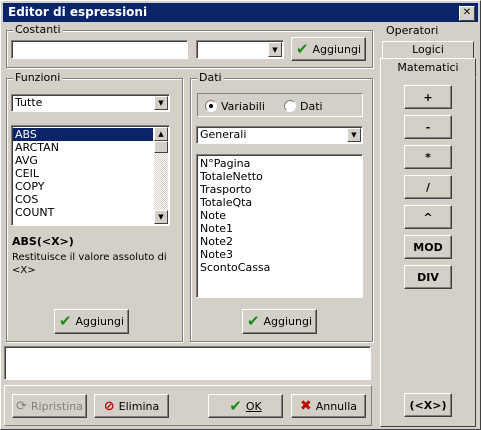 The image size is (481, 430). I want to click on list-item: AVG, so click(83, 160).